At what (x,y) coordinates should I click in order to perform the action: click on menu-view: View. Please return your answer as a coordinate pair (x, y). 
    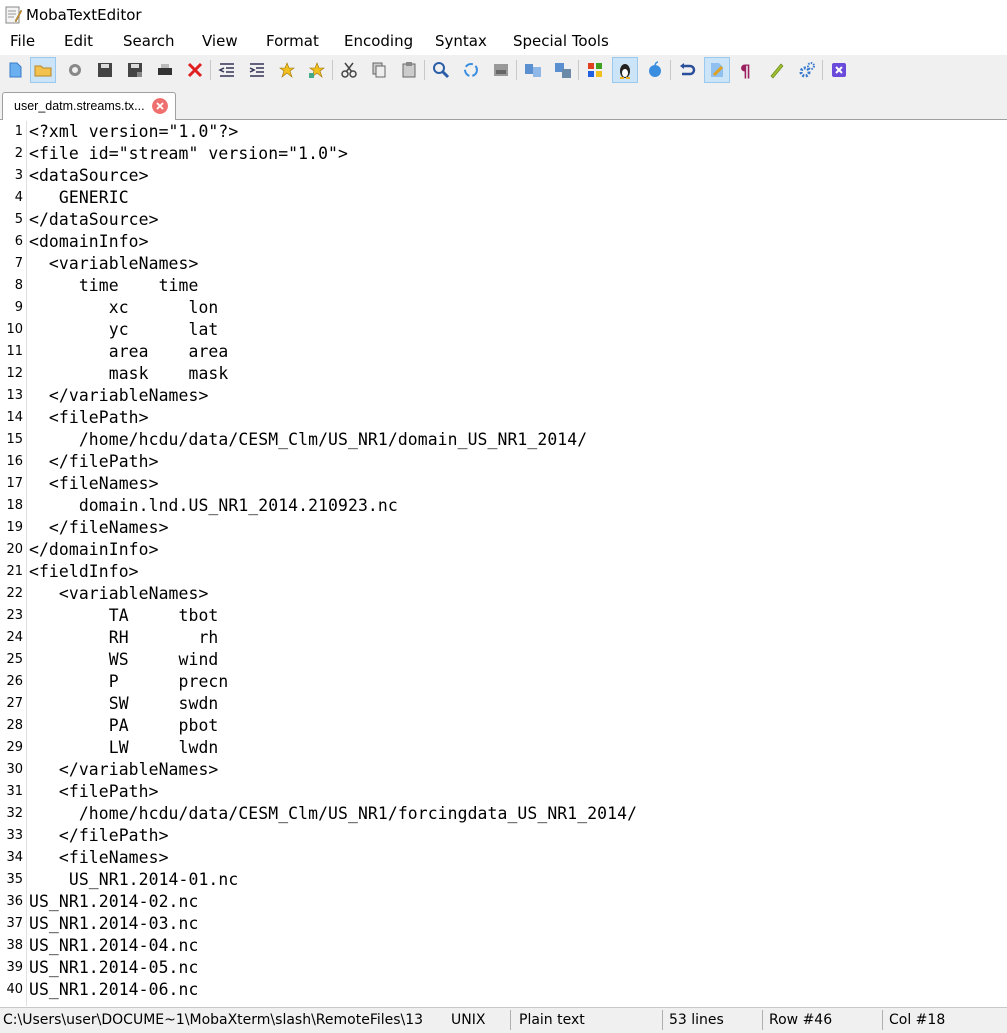
    Looking at the image, I should click on (220, 41).